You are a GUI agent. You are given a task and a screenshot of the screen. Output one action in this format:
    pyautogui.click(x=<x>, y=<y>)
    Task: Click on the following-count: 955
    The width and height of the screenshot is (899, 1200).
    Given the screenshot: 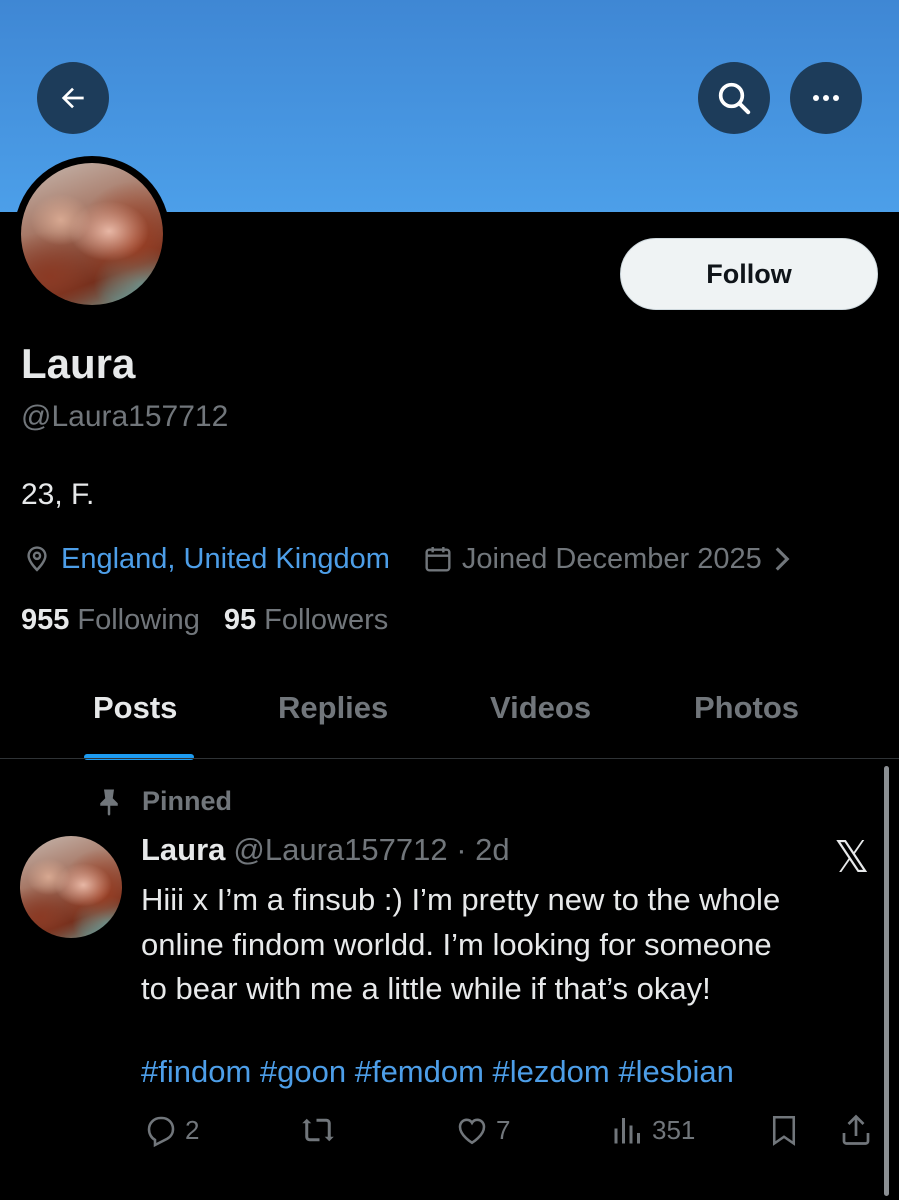 What is the action you would take?
    pyautogui.click(x=45, y=620)
    